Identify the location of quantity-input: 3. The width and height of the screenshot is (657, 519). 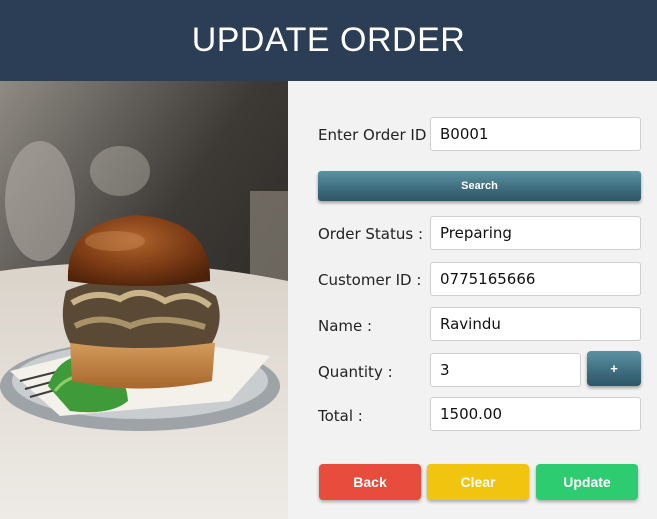
(505, 370).